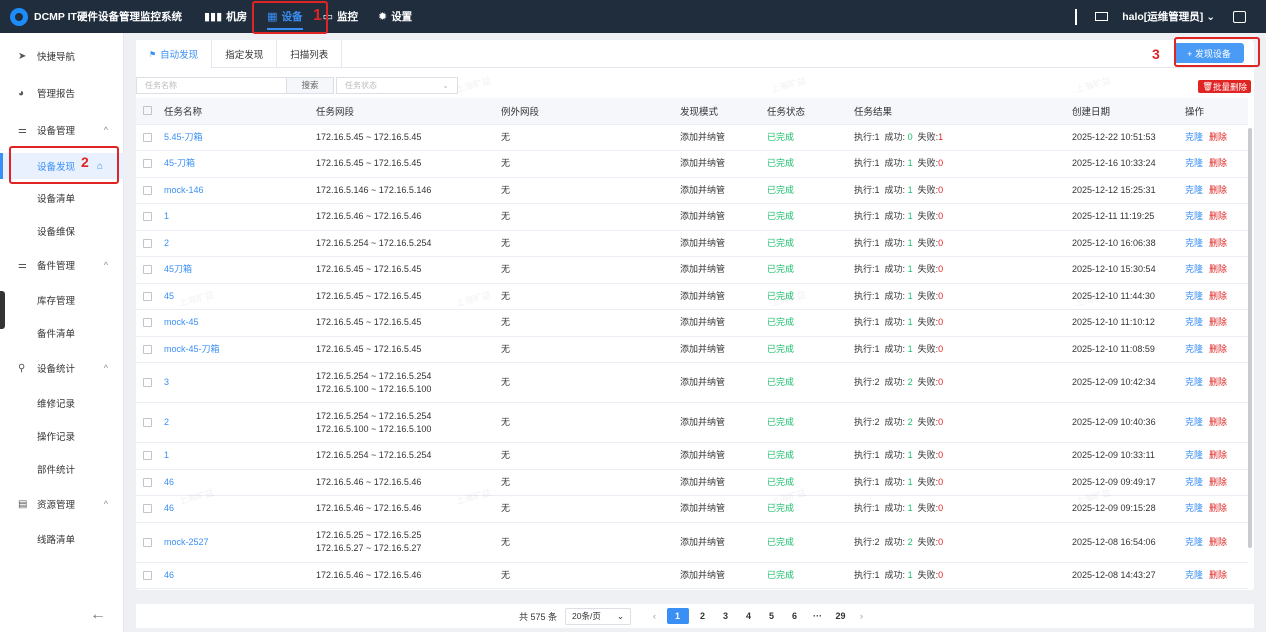  What do you see at coordinates (806, 111) in the screenshot?
I see `column-header: 任务状态` at bounding box center [806, 111].